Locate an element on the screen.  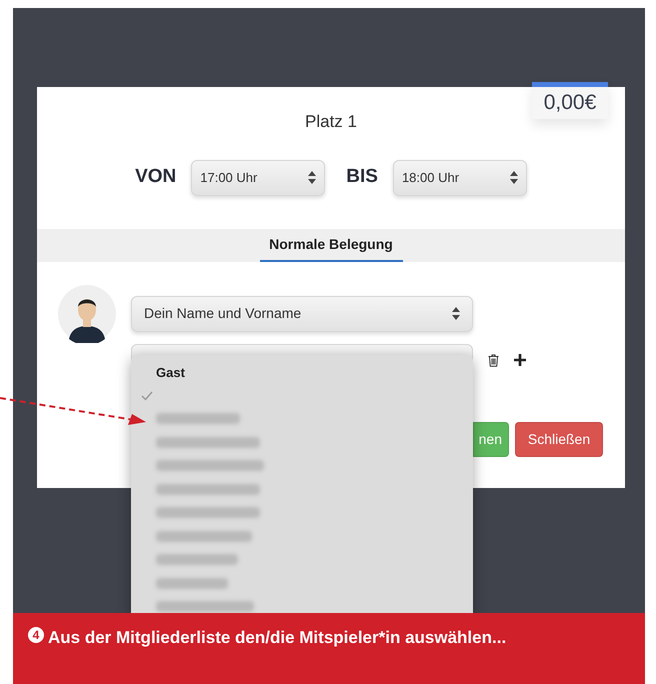
to-time-select: 18:00 Uhr is located at coordinates (459, 178).